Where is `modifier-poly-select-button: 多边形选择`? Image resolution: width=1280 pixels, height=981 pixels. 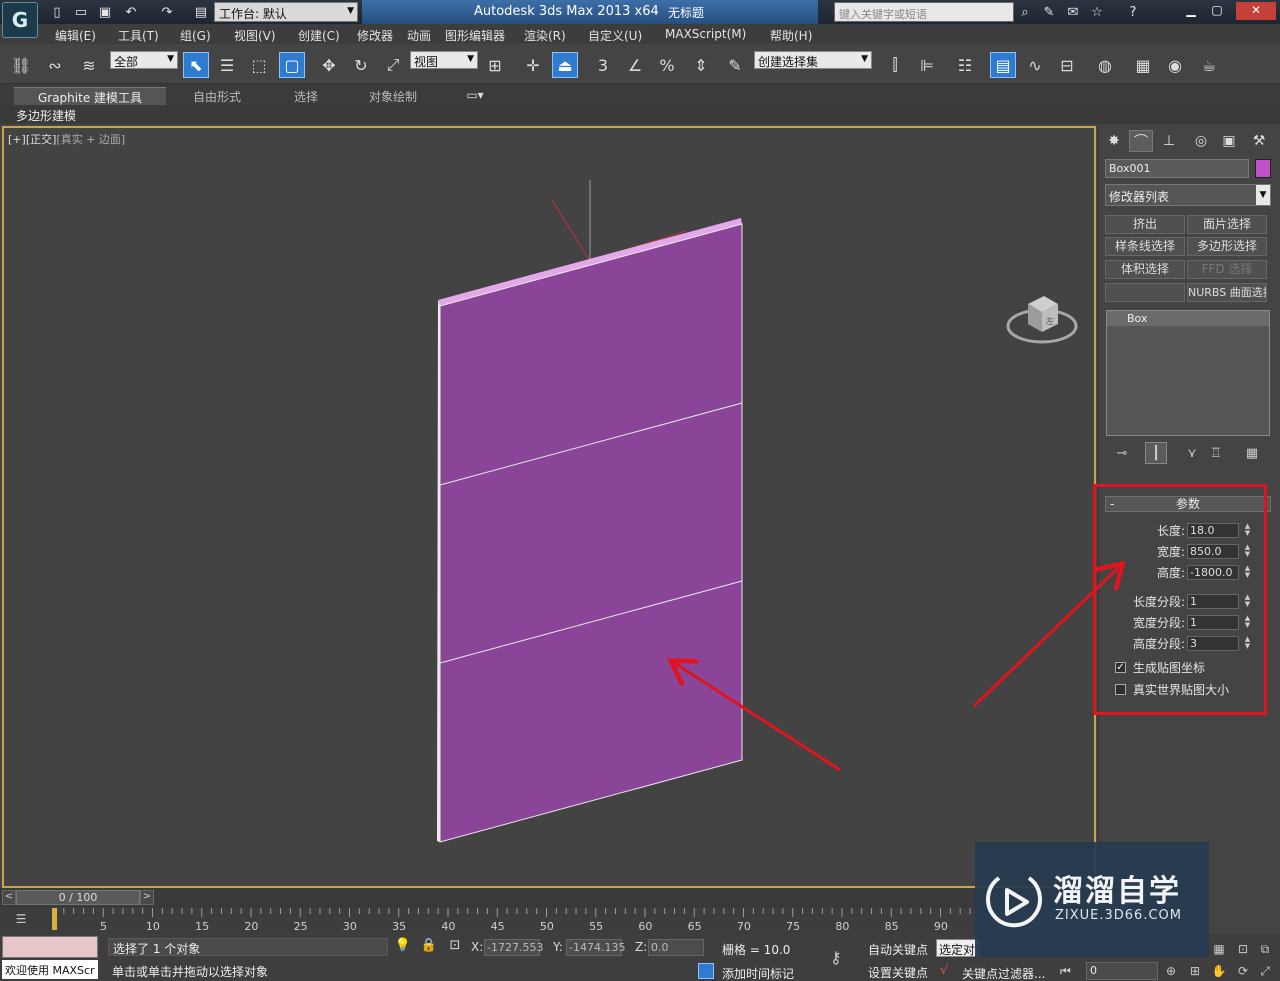
modifier-poly-select-button: 多边形选择 is located at coordinates (1227, 246).